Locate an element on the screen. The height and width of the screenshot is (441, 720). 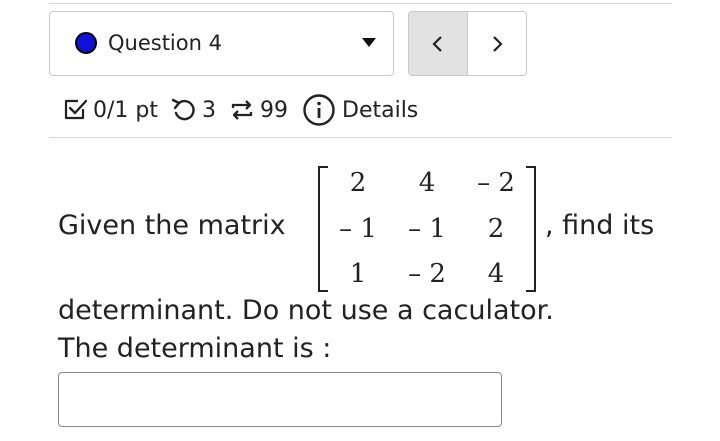
checkbox-icon is located at coordinates (76, 110).